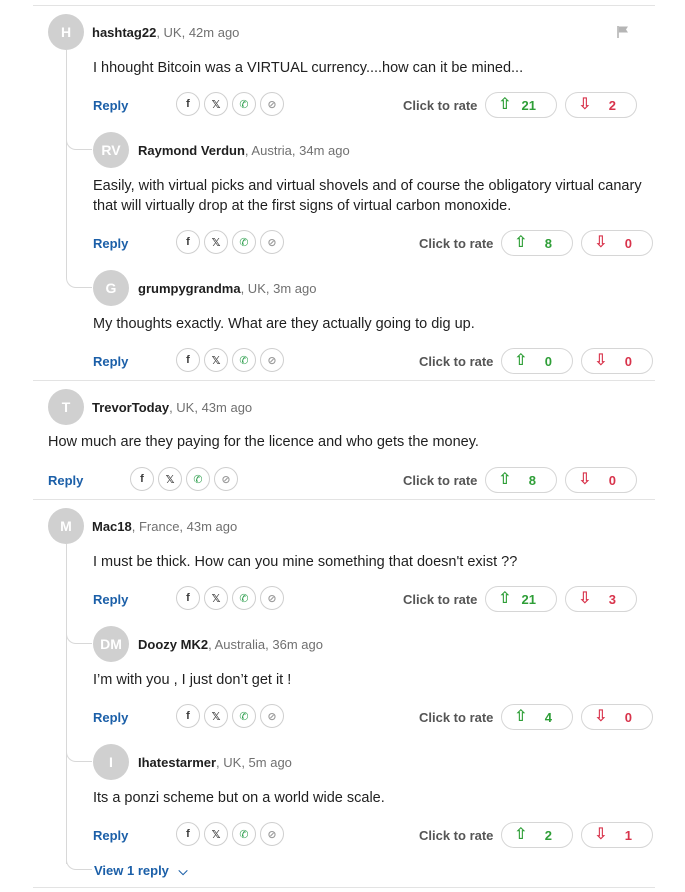  I want to click on comment-meta: grumpygrandma, UK, 3m ago, so click(227, 288).